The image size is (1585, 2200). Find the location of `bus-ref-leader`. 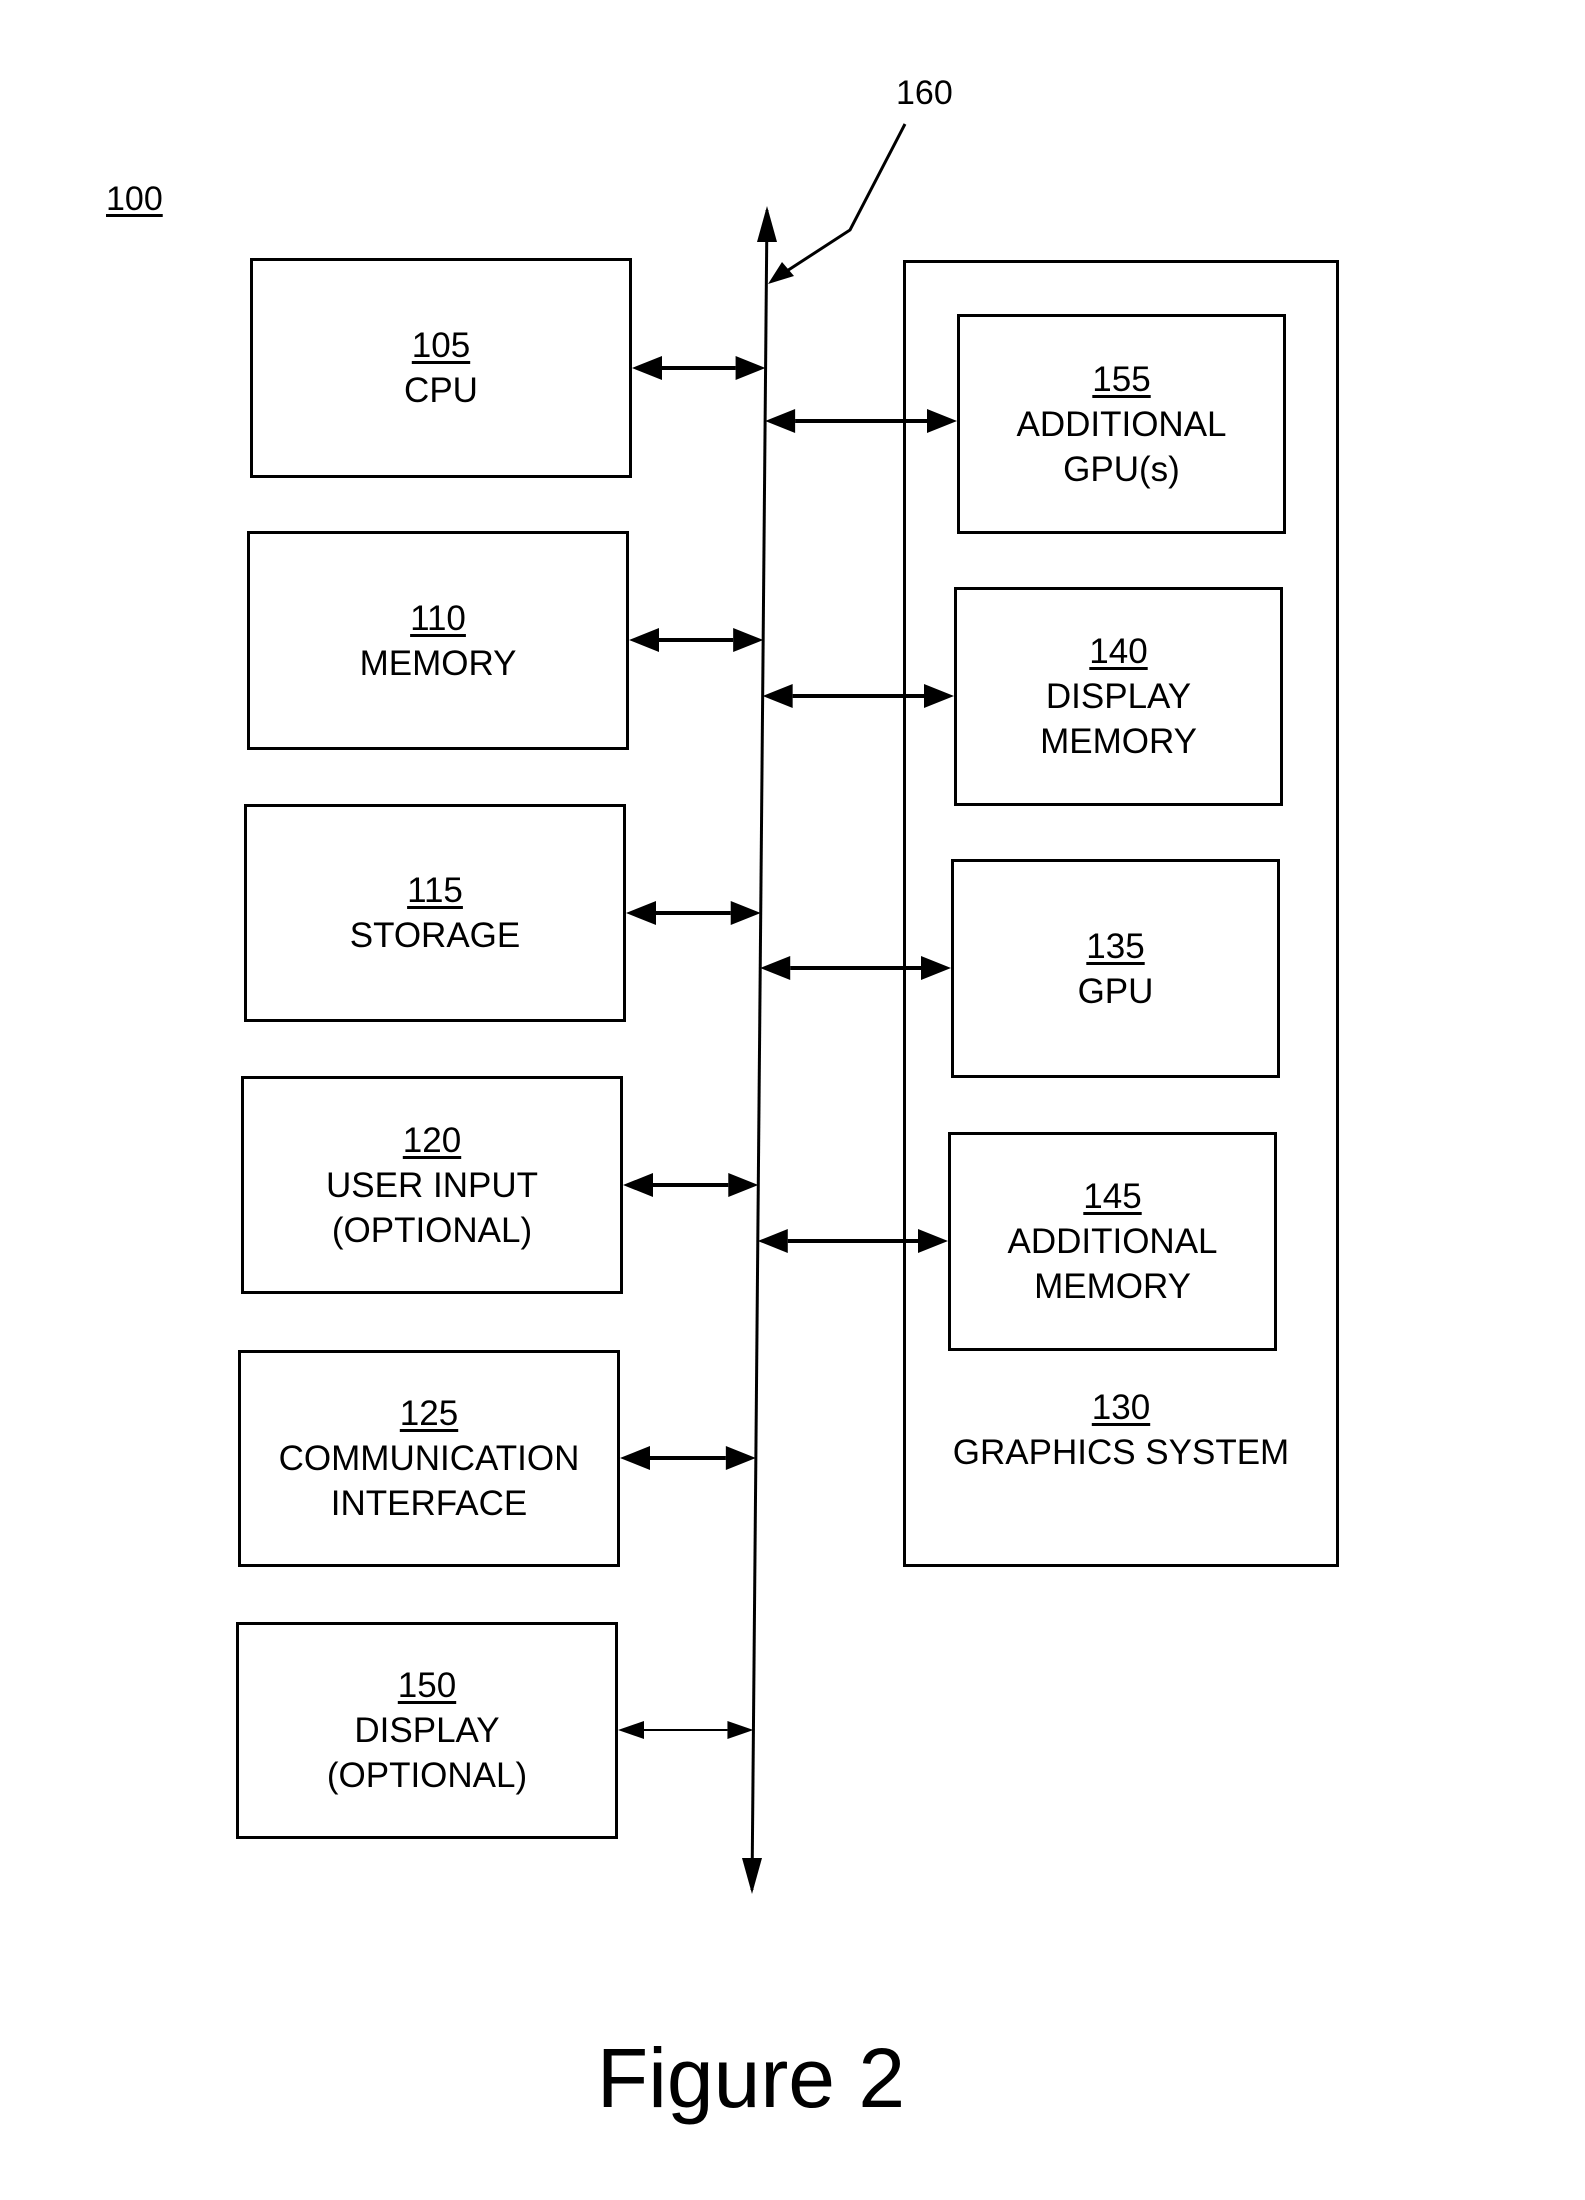

bus-ref-leader is located at coordinates (839, 202).